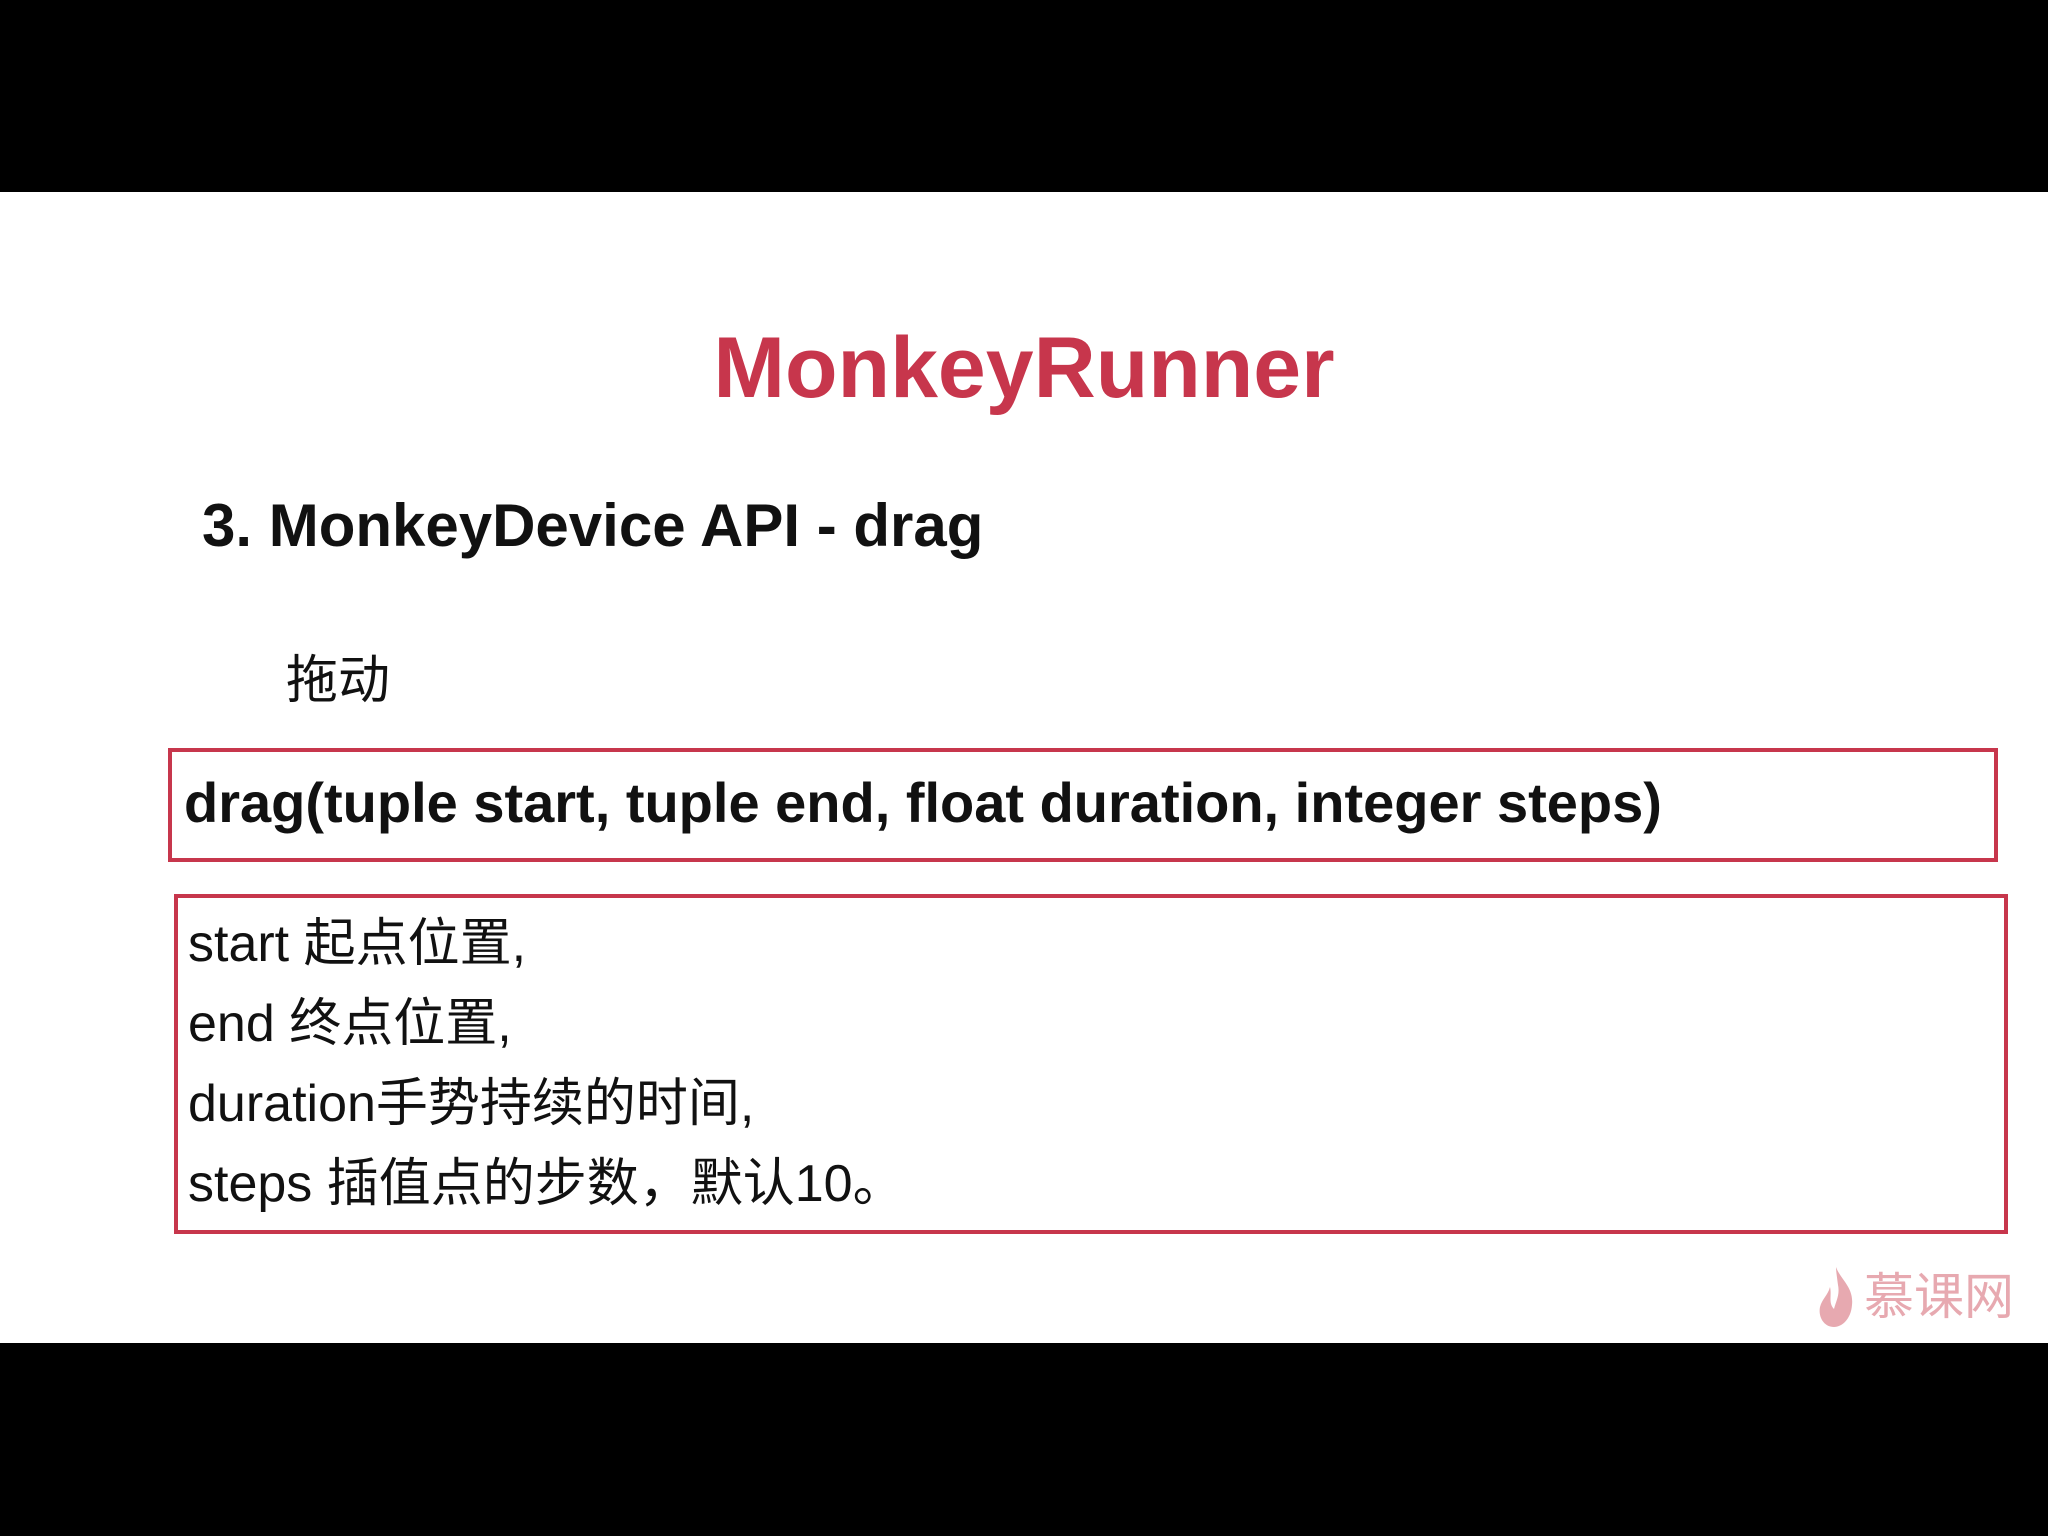 The image size is (2048, 1536). I want to click on parameter-steps: steps 插值点的步数，默认10。, so click(546, 1184).